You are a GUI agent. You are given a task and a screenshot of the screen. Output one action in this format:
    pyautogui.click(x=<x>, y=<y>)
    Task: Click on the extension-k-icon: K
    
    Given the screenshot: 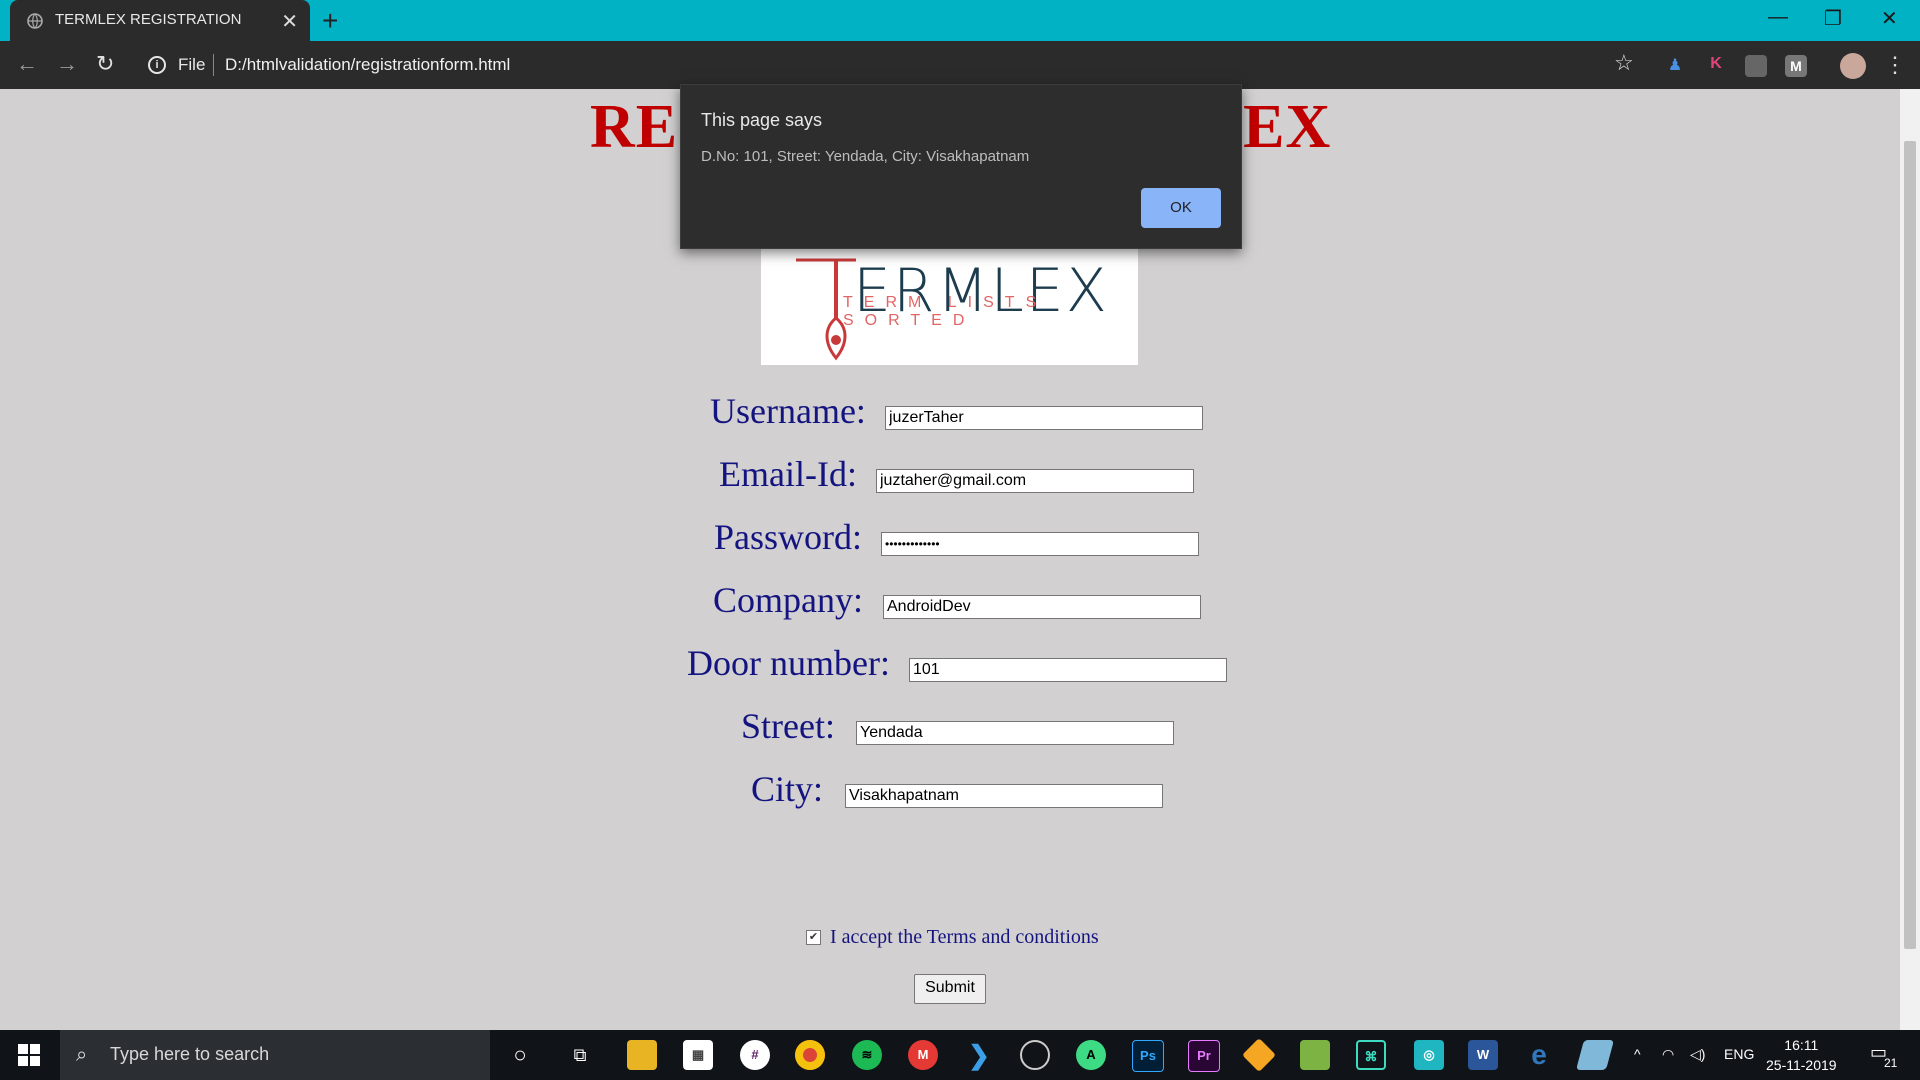 What is the action you would take?
    pyautogui.click(x=1716, y=66)
    